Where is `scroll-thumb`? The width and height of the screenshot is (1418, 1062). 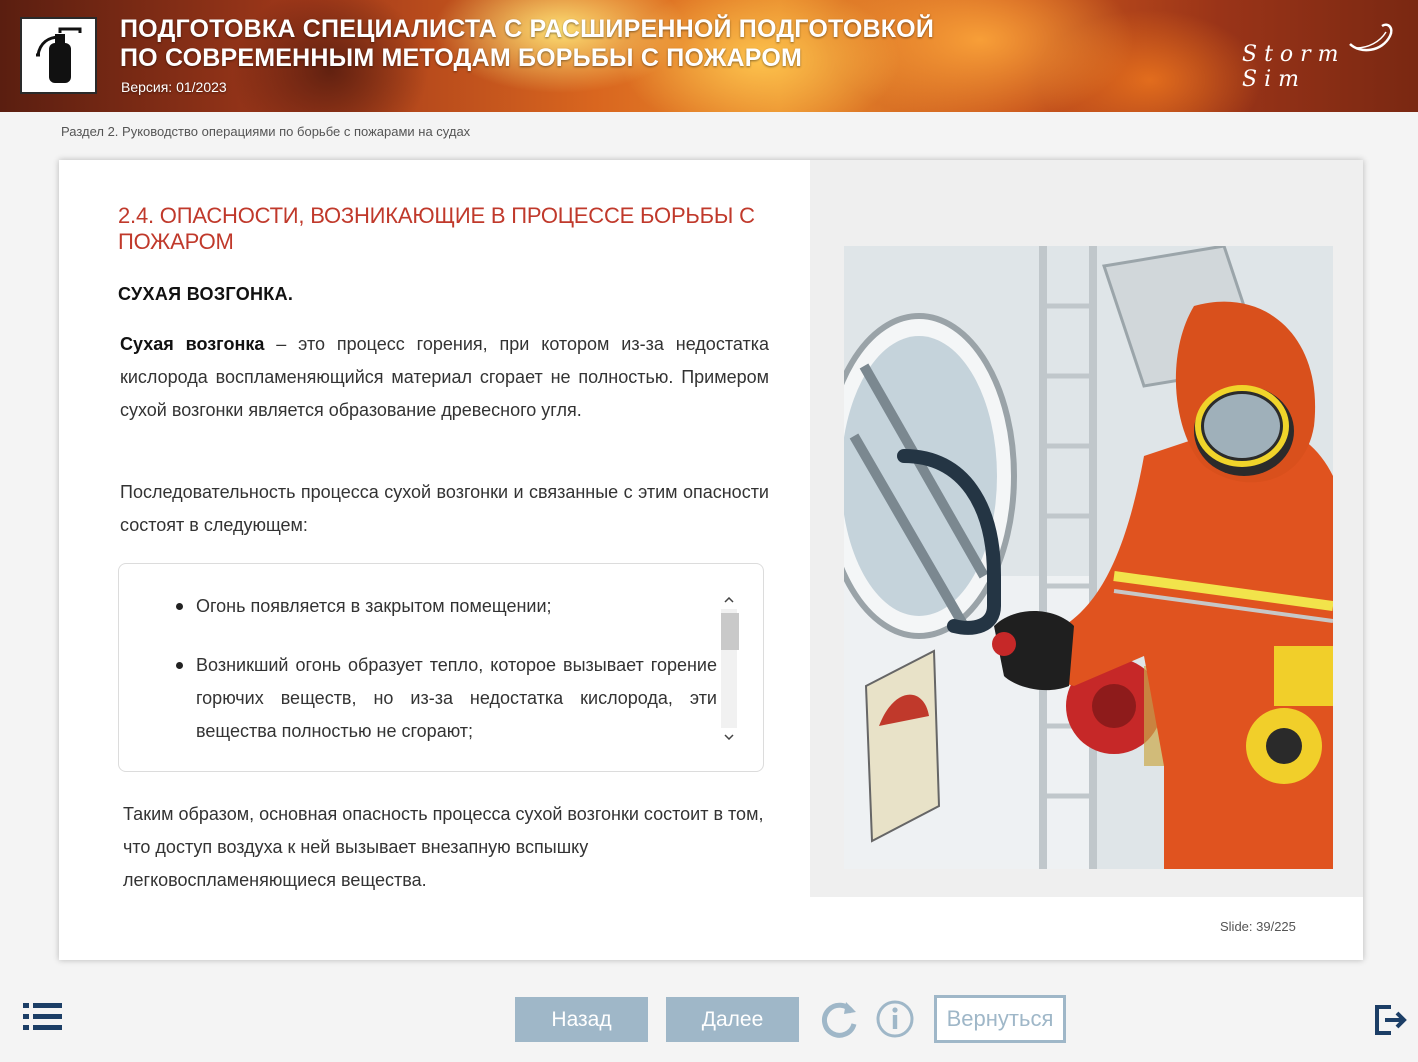
scroll-thumb is located at coordinates (730, 631).